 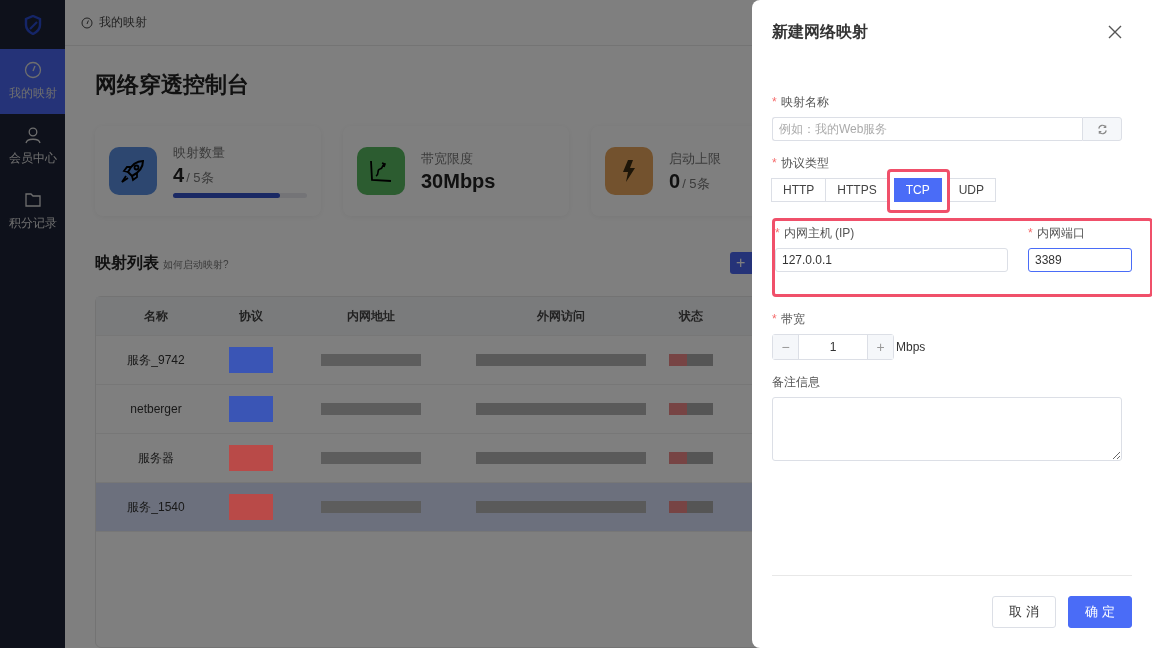 I want to click on breadcrumb: 我的映射, so click(x=123, y=22).